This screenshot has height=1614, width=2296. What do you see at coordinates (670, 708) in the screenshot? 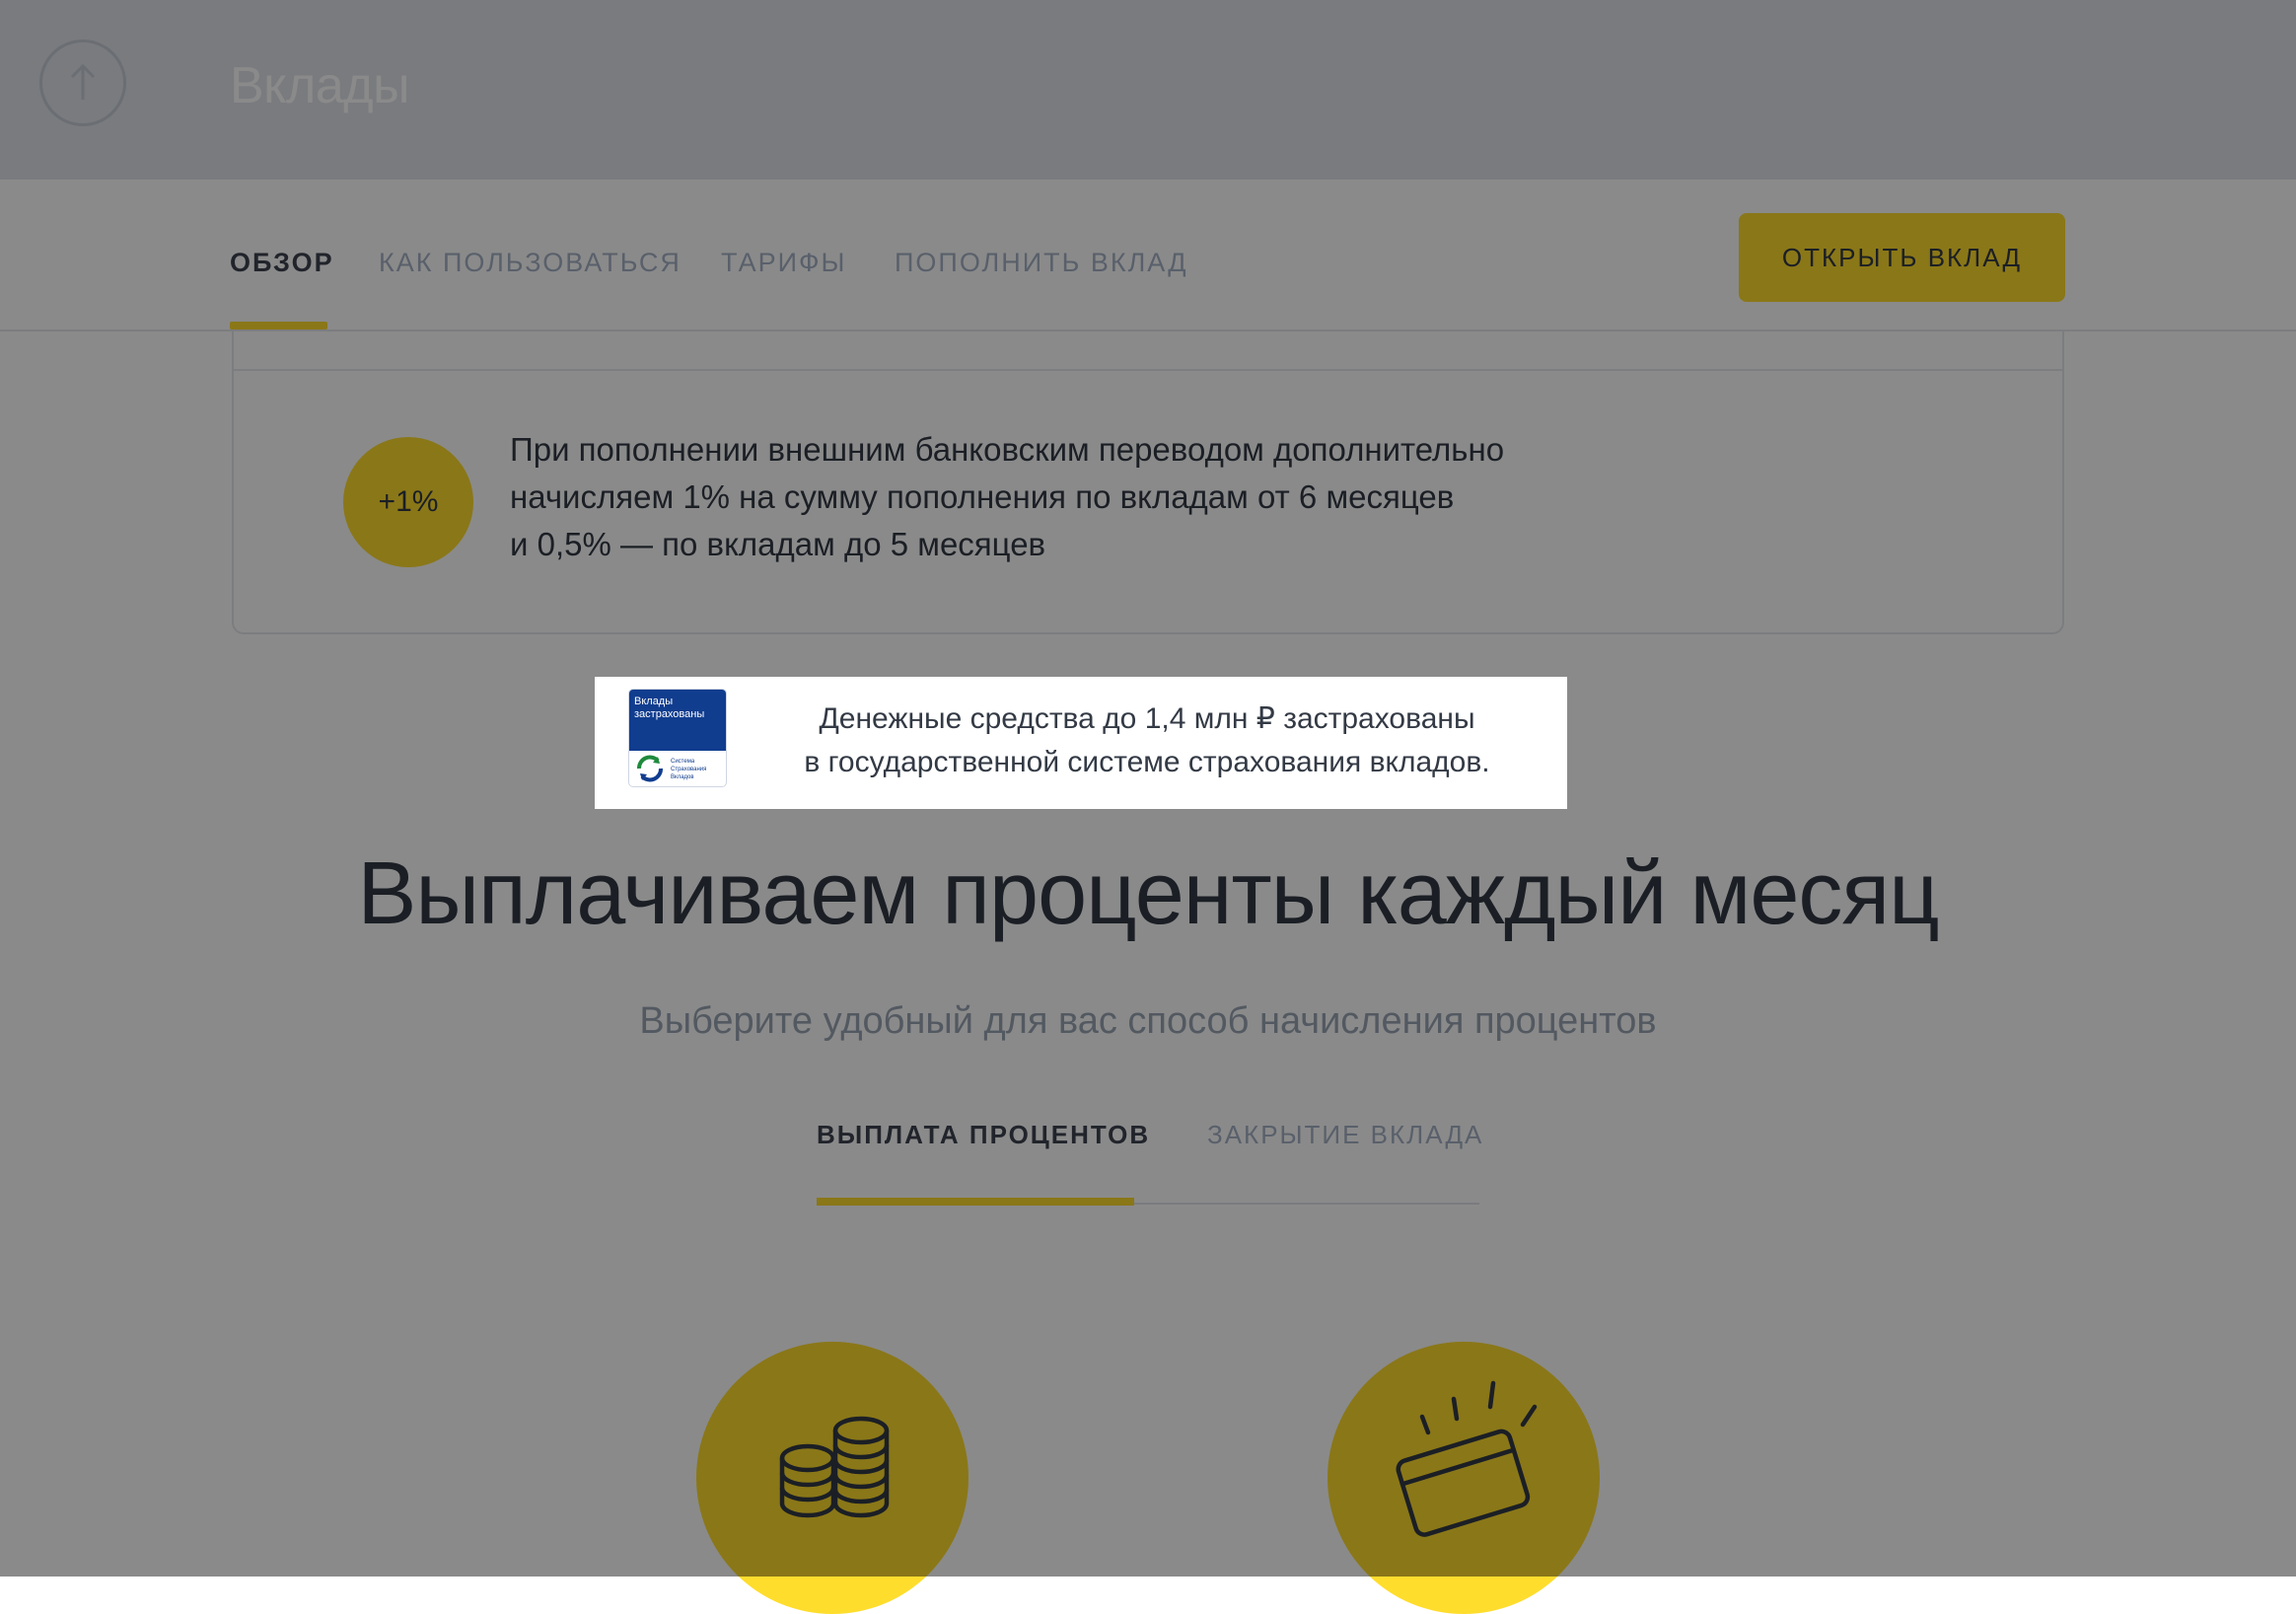
I see `logo-title: Вклады застрахованы` at bounding box center [670, 708].